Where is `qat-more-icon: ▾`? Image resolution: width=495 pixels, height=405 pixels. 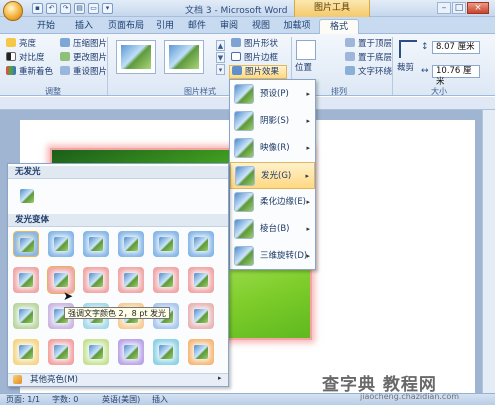 qat-more-icon: ▾ is located at coordinates (107, 8).